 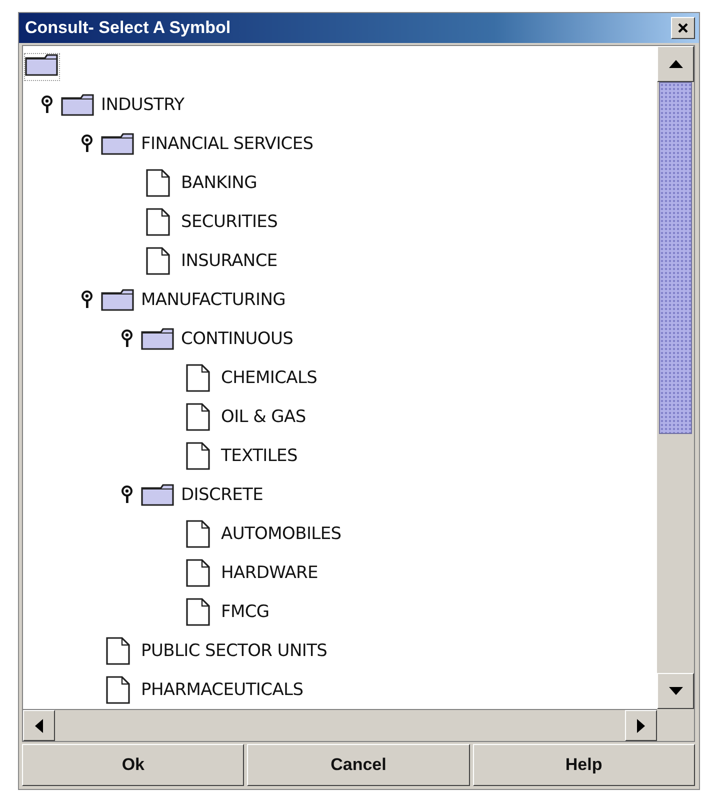 What do you see at coordinates (358, 765) in the screenshot?
I see `cancel-button: Cancel` at bounding box center [358, 765].